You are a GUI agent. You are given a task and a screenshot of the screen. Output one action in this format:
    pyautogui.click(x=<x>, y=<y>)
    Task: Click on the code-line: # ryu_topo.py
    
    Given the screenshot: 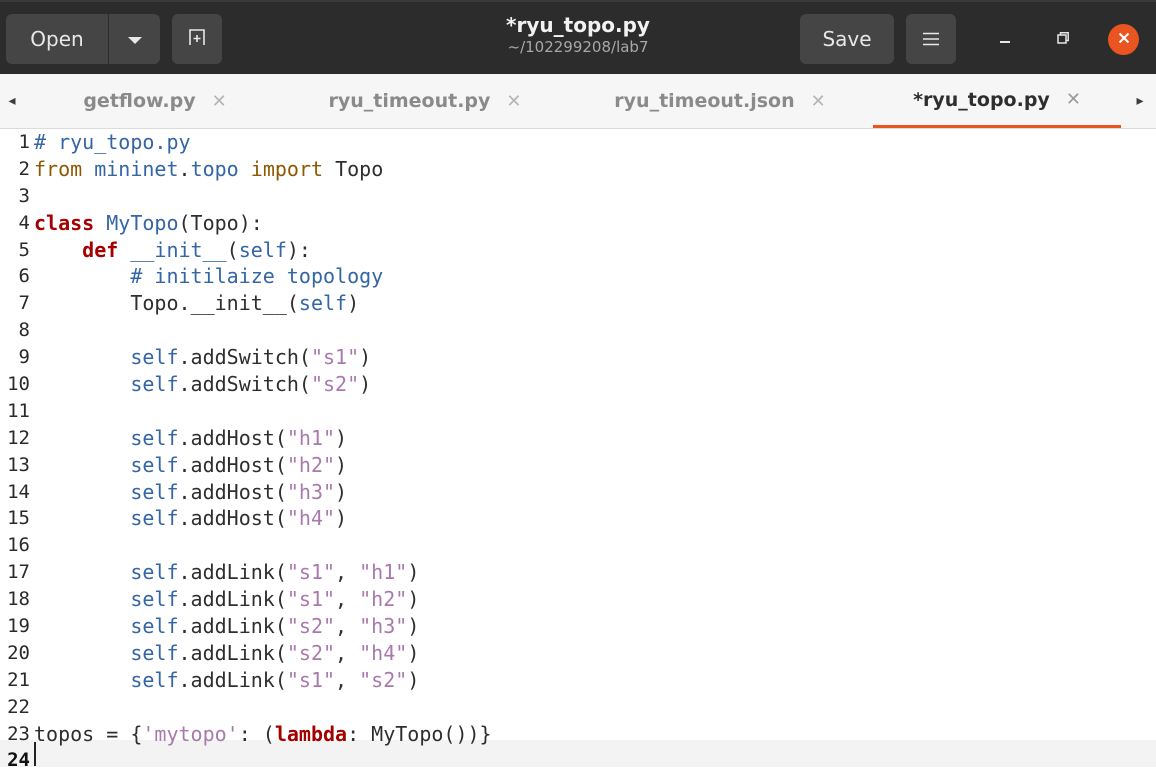 What is the action you would take?
    pyautogui.click(x=595, y=142)
    